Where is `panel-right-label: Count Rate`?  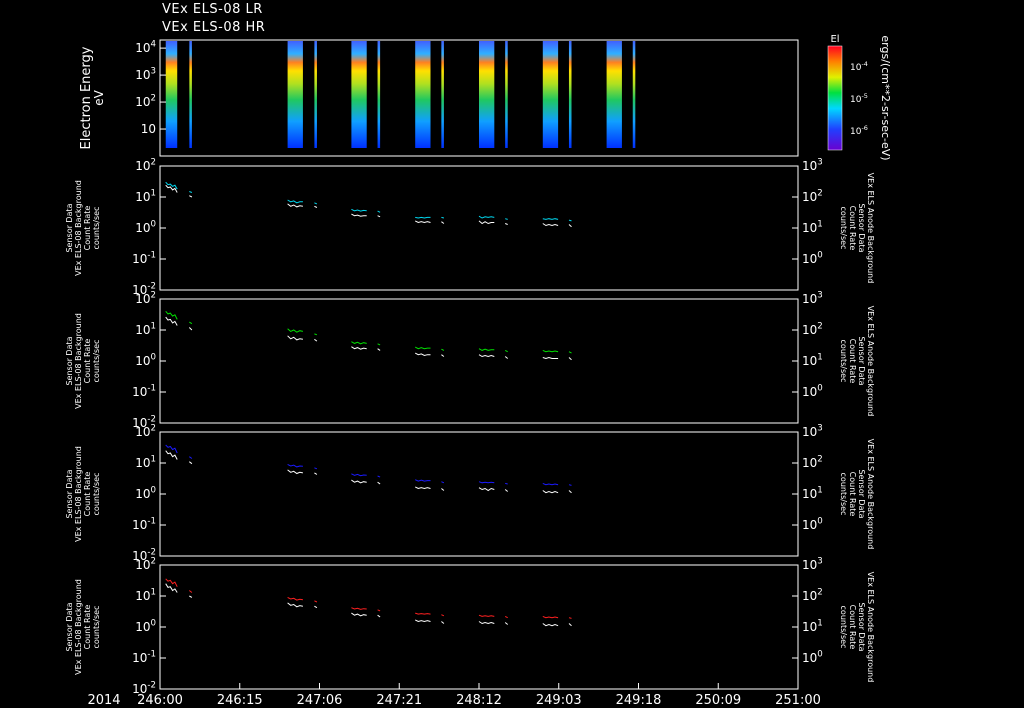
panel-right-label: Count Rate is located at coordinates (852, 494).